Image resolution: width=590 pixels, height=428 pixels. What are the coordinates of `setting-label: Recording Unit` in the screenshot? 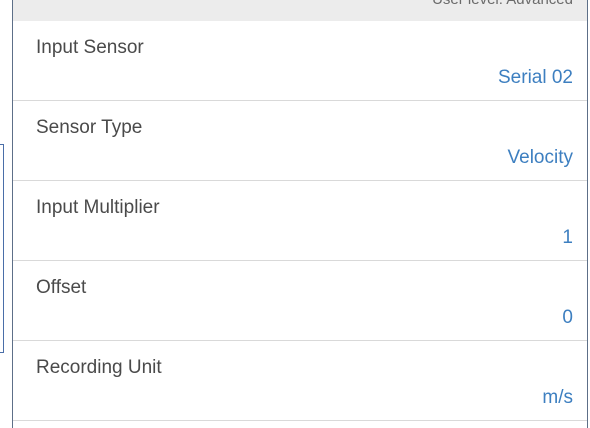 It's located at (99, 367).